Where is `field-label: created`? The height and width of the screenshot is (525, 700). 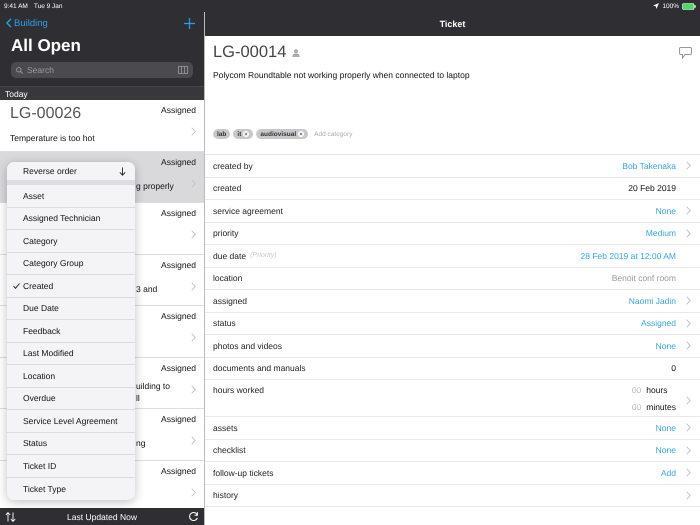 field-label: created is located at coordinates (227, 188).